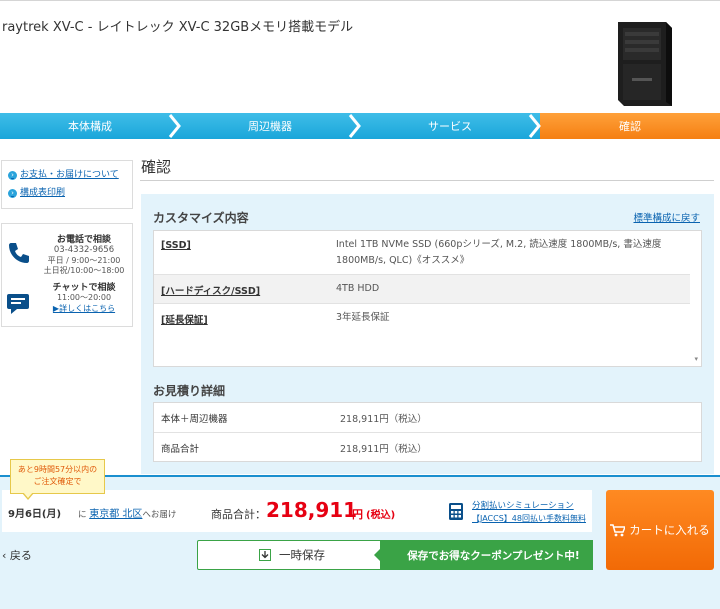 This screenshot has height=609, width=720. What do you see at coordinates (427, 446) in the screenshot?
I see `table-row: 商品合計 218,911円（税込）` at bounding box center [427, 446].